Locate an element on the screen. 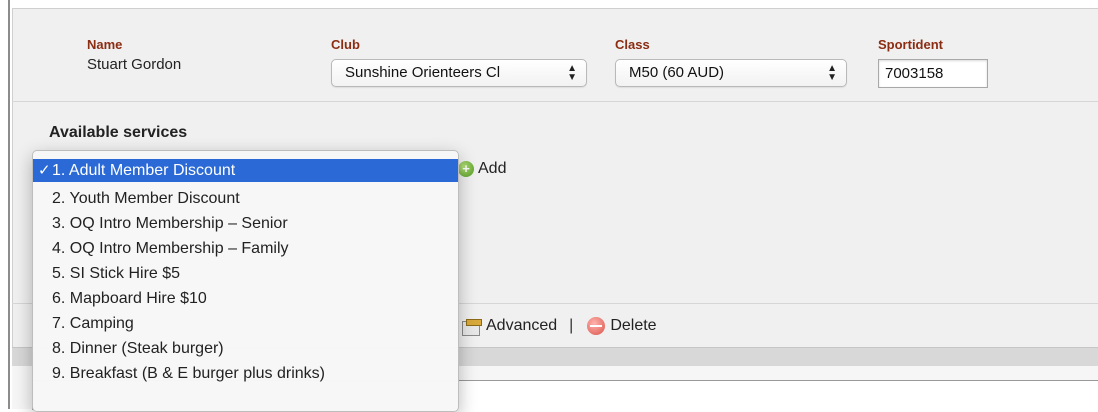 The width and height of the screenshot is (1098, 412). club-label: Club is located at coordinates (345, 44).